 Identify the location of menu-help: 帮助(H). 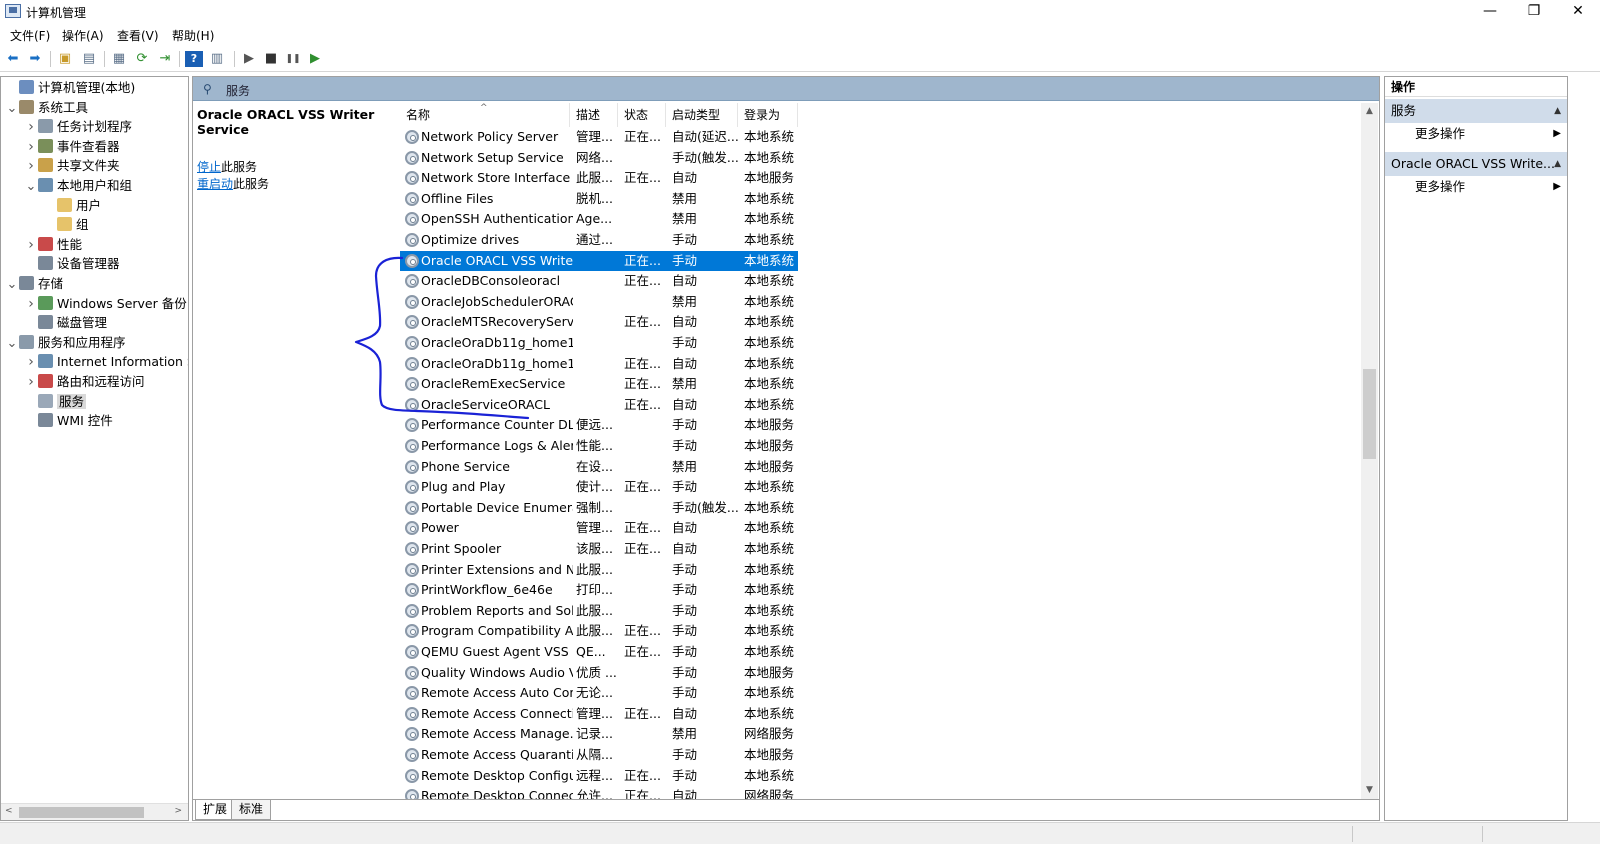
(193, 35).